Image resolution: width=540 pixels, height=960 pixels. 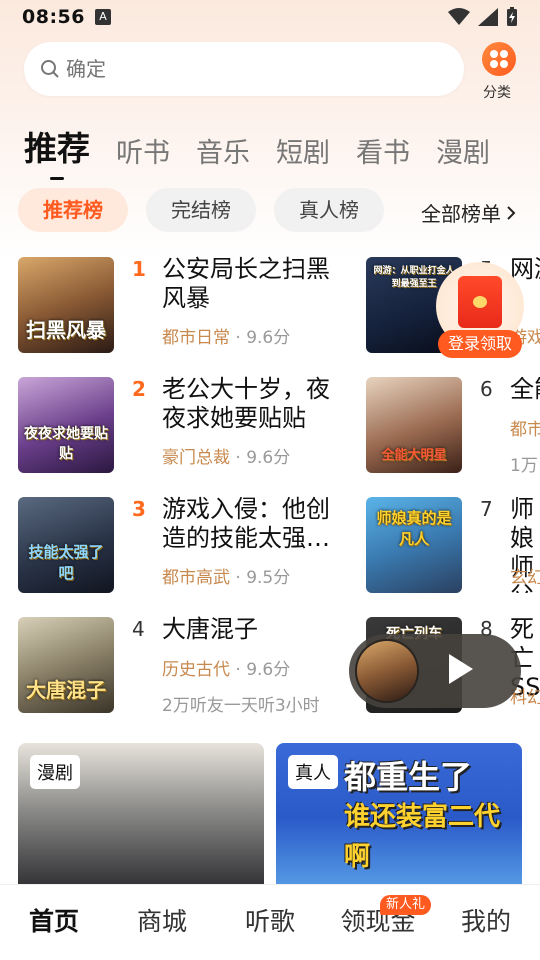 What do you see at coordinates (139, 509) in the screenshot?
I see `rank-number: 3` at bounding box center [139, 509].